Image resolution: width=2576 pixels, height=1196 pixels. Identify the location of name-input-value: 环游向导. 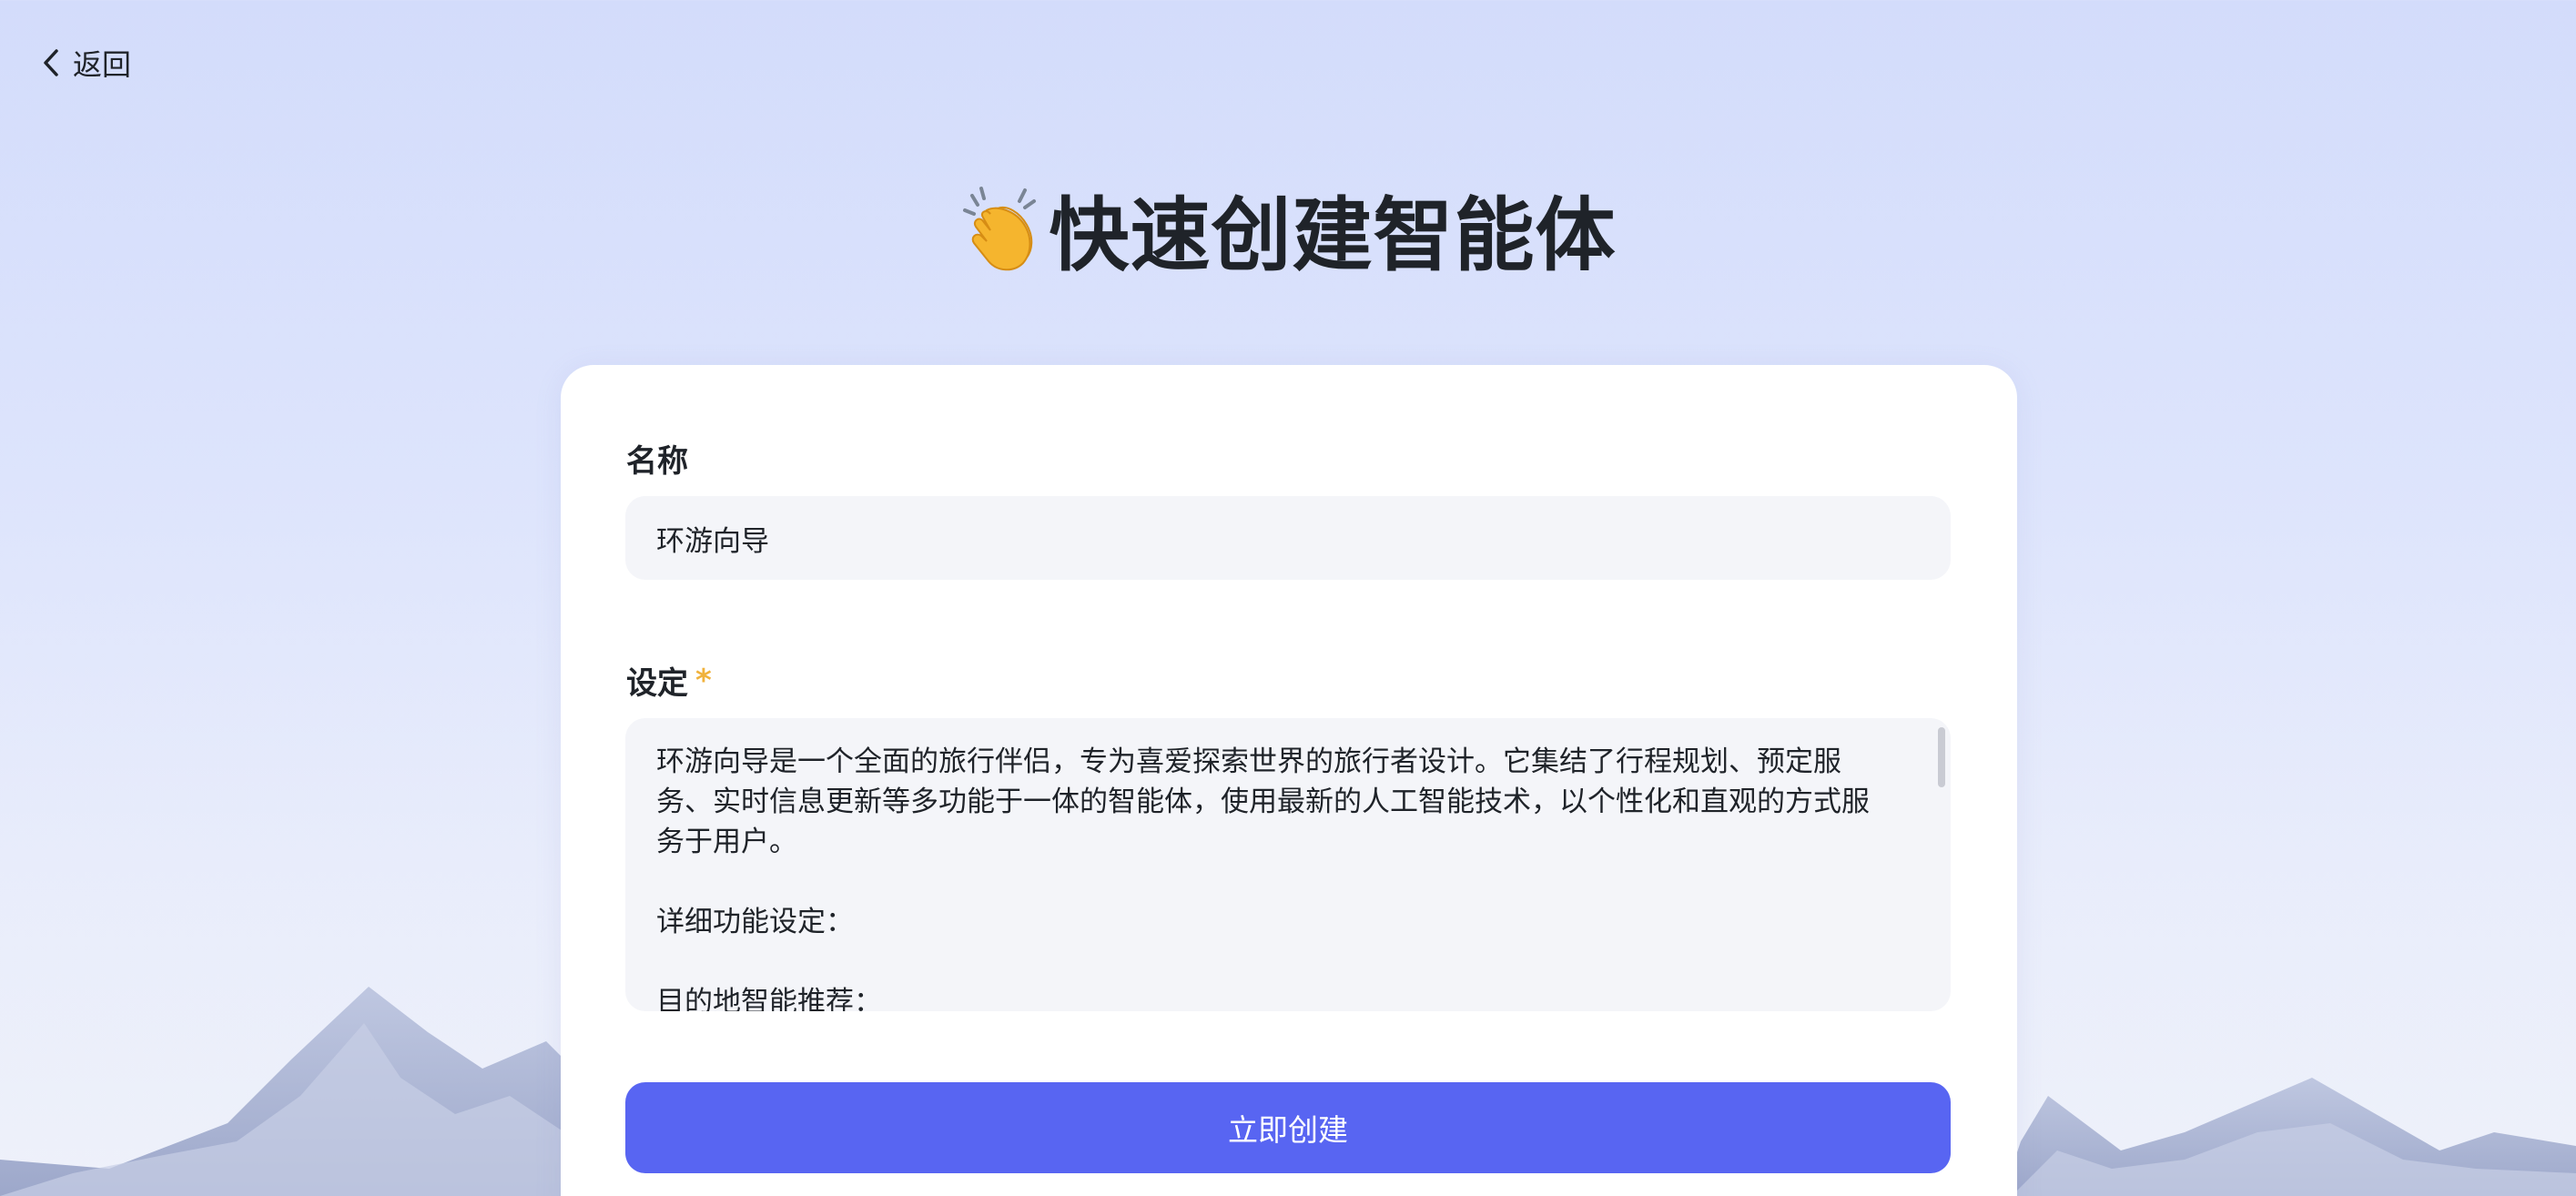
(712, 541).